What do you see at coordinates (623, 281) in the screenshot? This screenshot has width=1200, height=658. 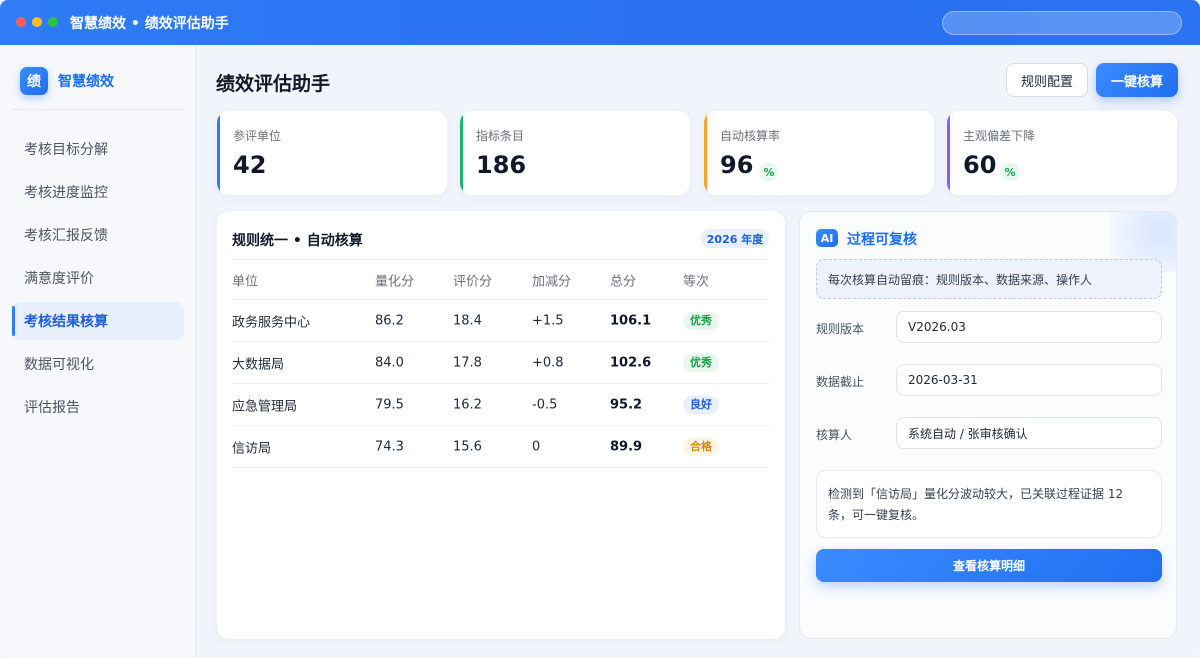 I see `column-header: 总分` at bounding box center [623, 281].